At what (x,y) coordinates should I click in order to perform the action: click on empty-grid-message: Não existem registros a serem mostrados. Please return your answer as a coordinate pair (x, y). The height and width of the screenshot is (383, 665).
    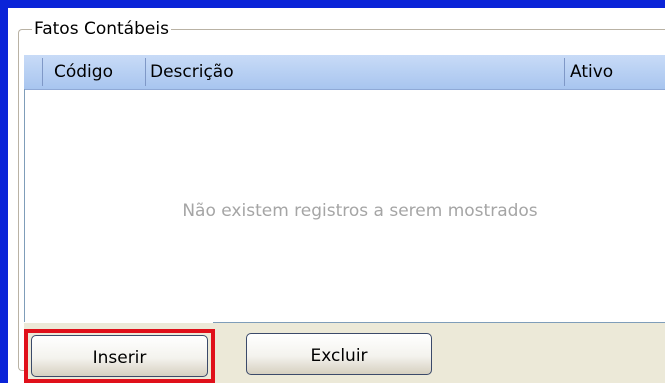
    Looking at the image, I should click on (360, 211).